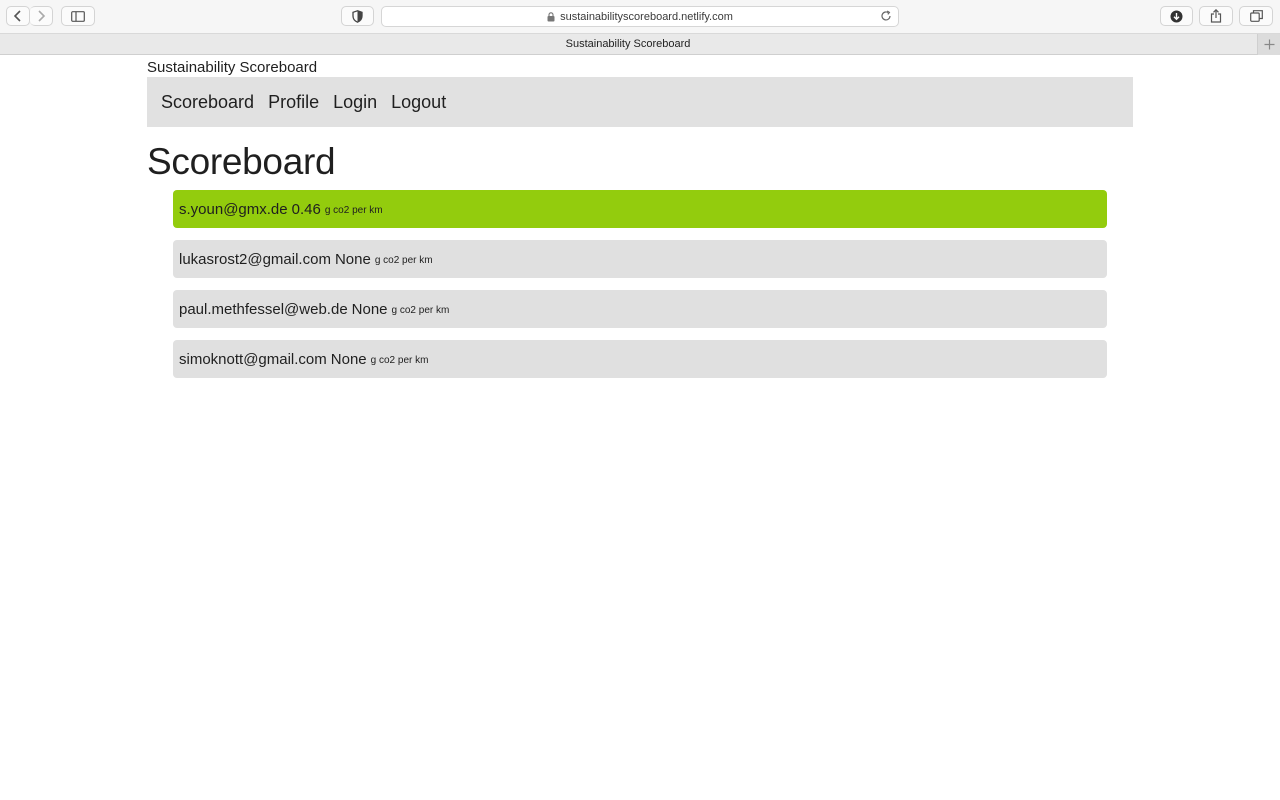 The width and height of the screenshot is (1280, 800). I want to click on tab-overview-button, so click(1256, 16).